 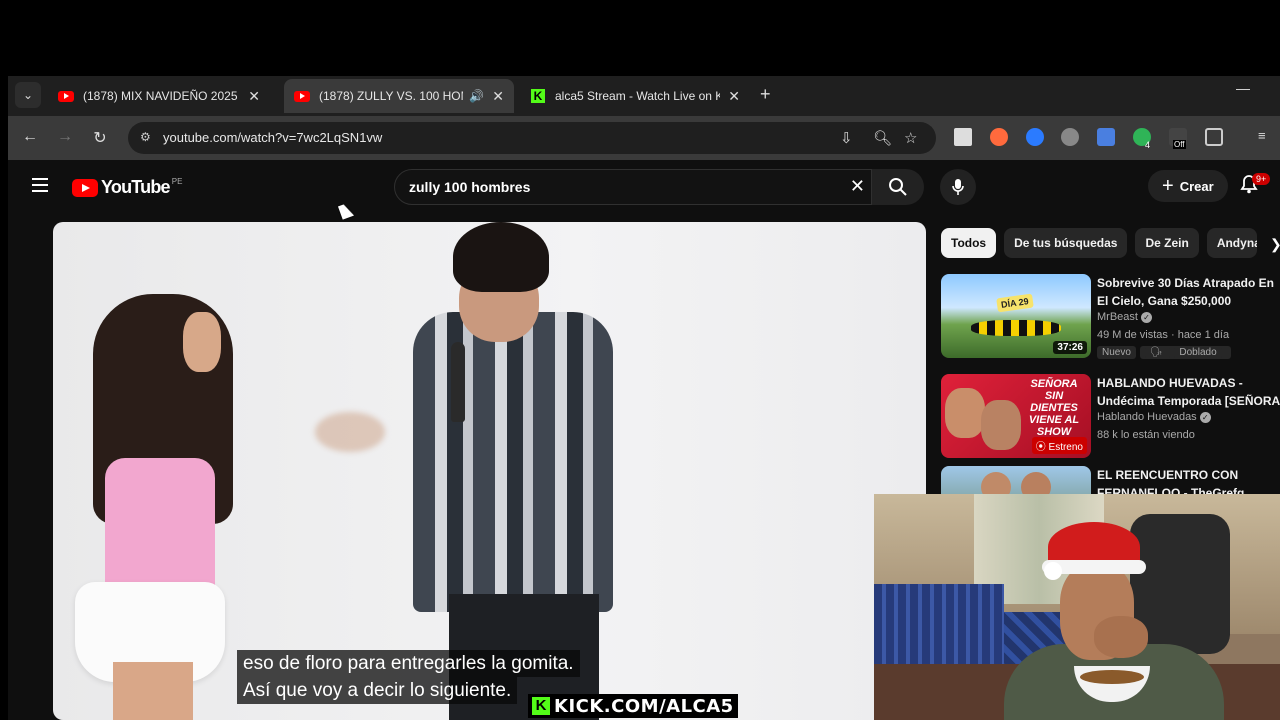 I want to click on video-thumbnail: DÍA 29 37:26, so click(x=1016, y=316).